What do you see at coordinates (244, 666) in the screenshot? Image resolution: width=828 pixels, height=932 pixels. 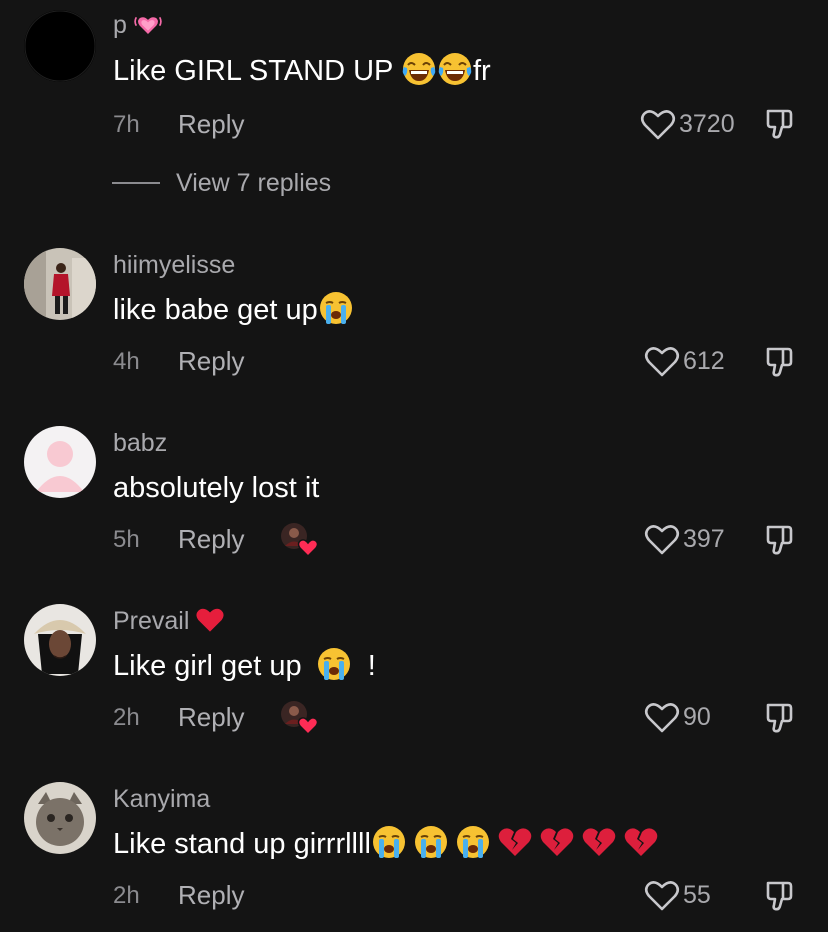 I see `comment-text: Like girl get up !` at bounding box center [244, 666].